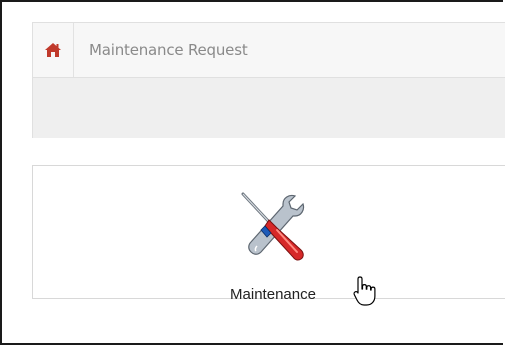 This screenshot has height=347, width=505. Describe the element at coordinates (273, 294) in the screenshot. I see `maintenance-label: Maintenance` at that location.